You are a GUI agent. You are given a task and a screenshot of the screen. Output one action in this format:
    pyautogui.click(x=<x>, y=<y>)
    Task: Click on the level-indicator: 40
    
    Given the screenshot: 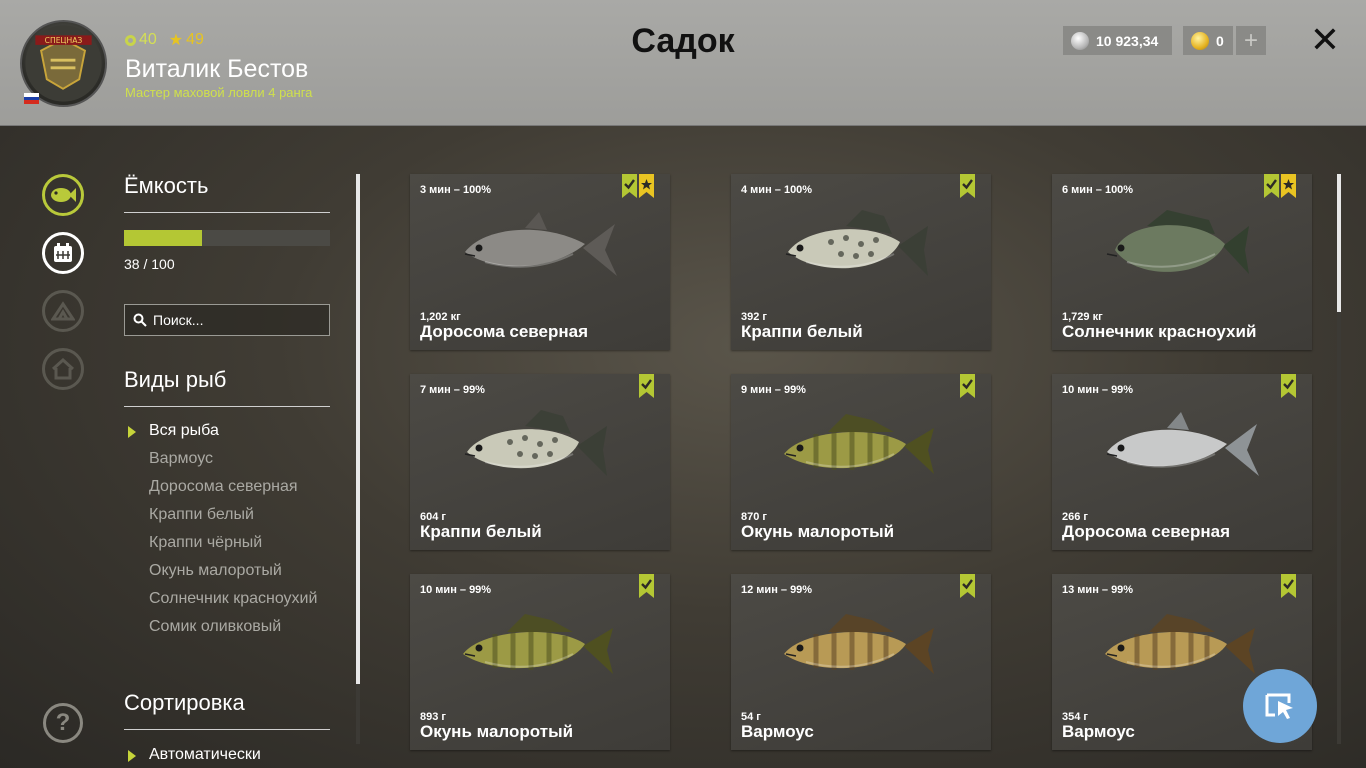 What is the action you would take?
    pyautogui.click(x=141, y=40)
    